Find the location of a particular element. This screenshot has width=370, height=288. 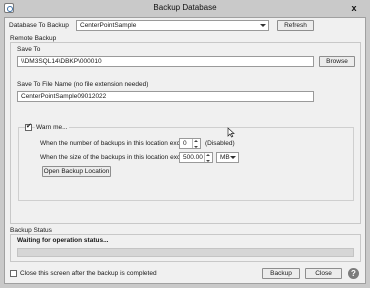

backup-size-stepper: 500.00 is located at coordinates (196, 157).